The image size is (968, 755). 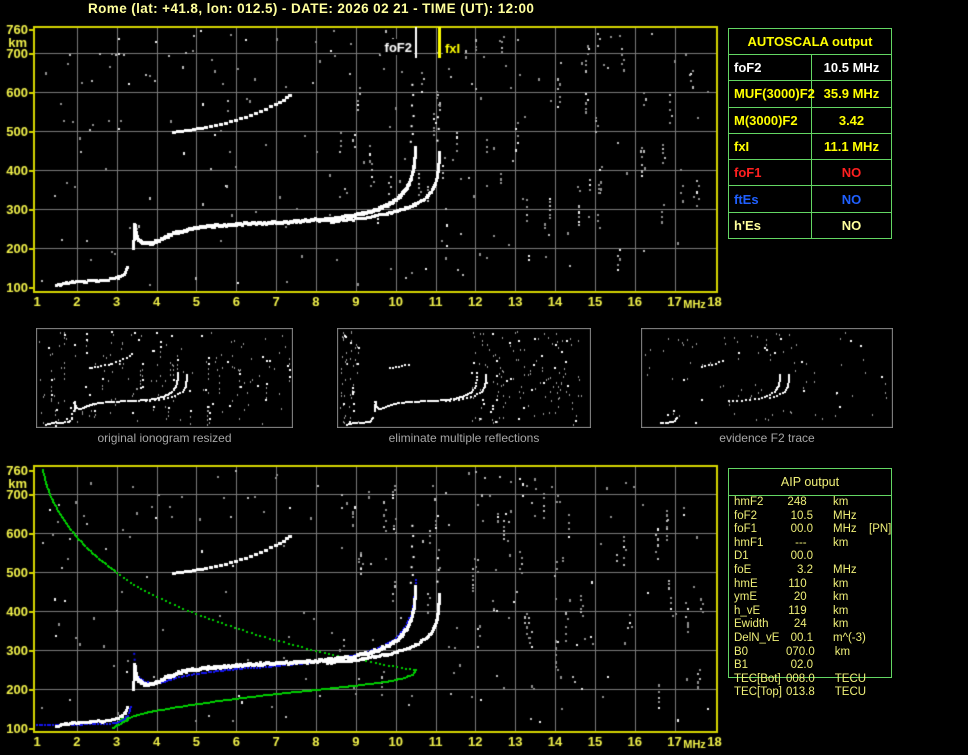 What do you see at coordinates (767, 438) in the screenshot?
I see `thumbnail-caption-f2-trace: evidence F2 trace` at bounding box center [767, 438].